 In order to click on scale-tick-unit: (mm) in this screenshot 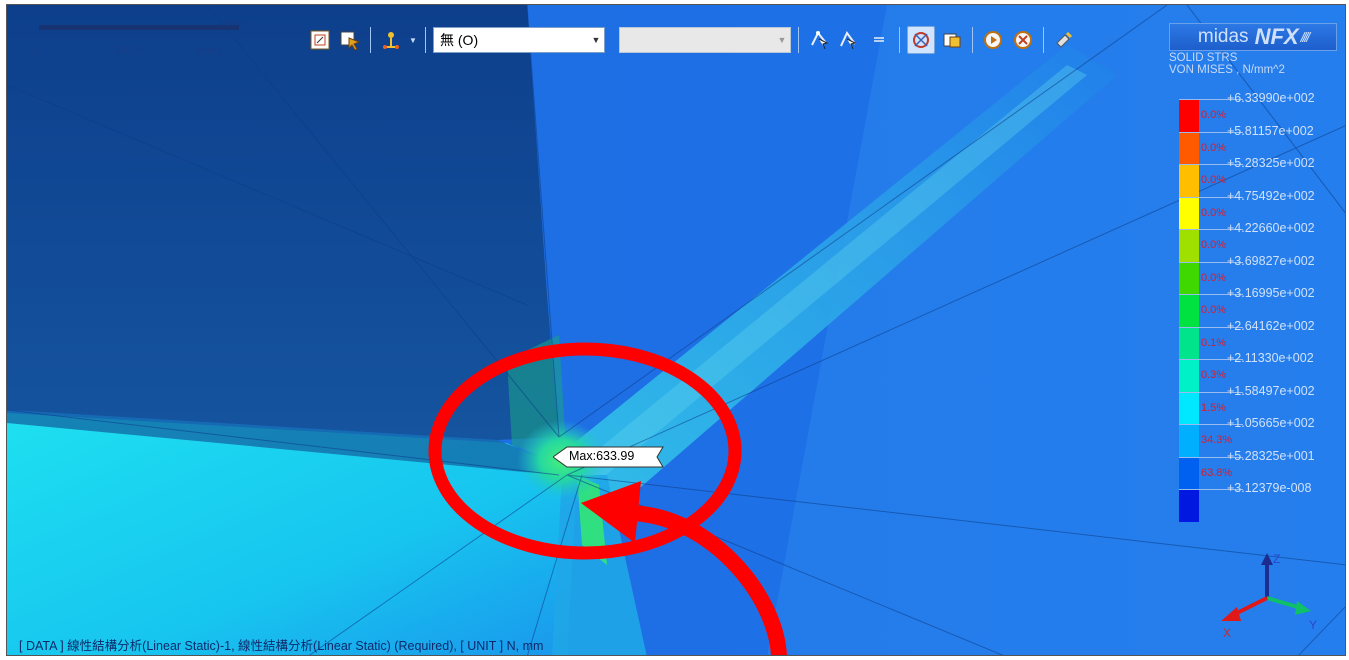, I will do `click(210, 51)`.